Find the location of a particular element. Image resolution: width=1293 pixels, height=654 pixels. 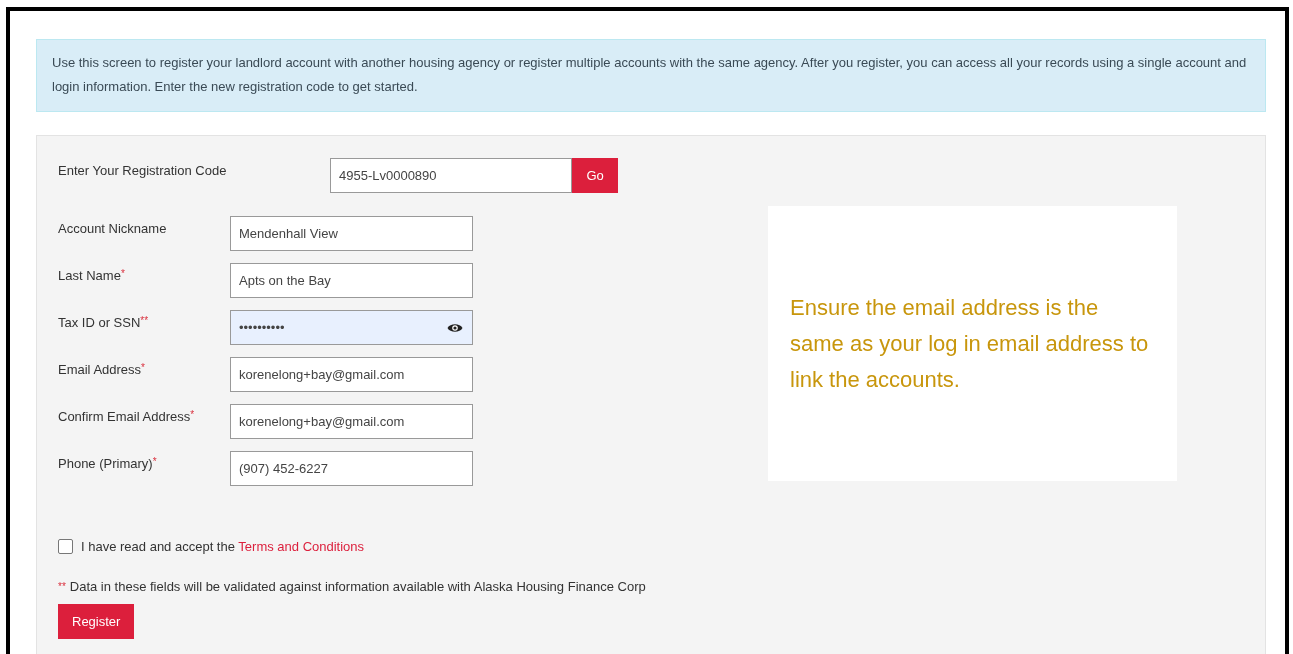

info-message: Use this screen to register your landlord account with another housing agency or register multiple accounts with the same agency. After you register, you can access all your records using a single account and login information. Enter the new registration code to get started. is located at coordinates (651, 75).